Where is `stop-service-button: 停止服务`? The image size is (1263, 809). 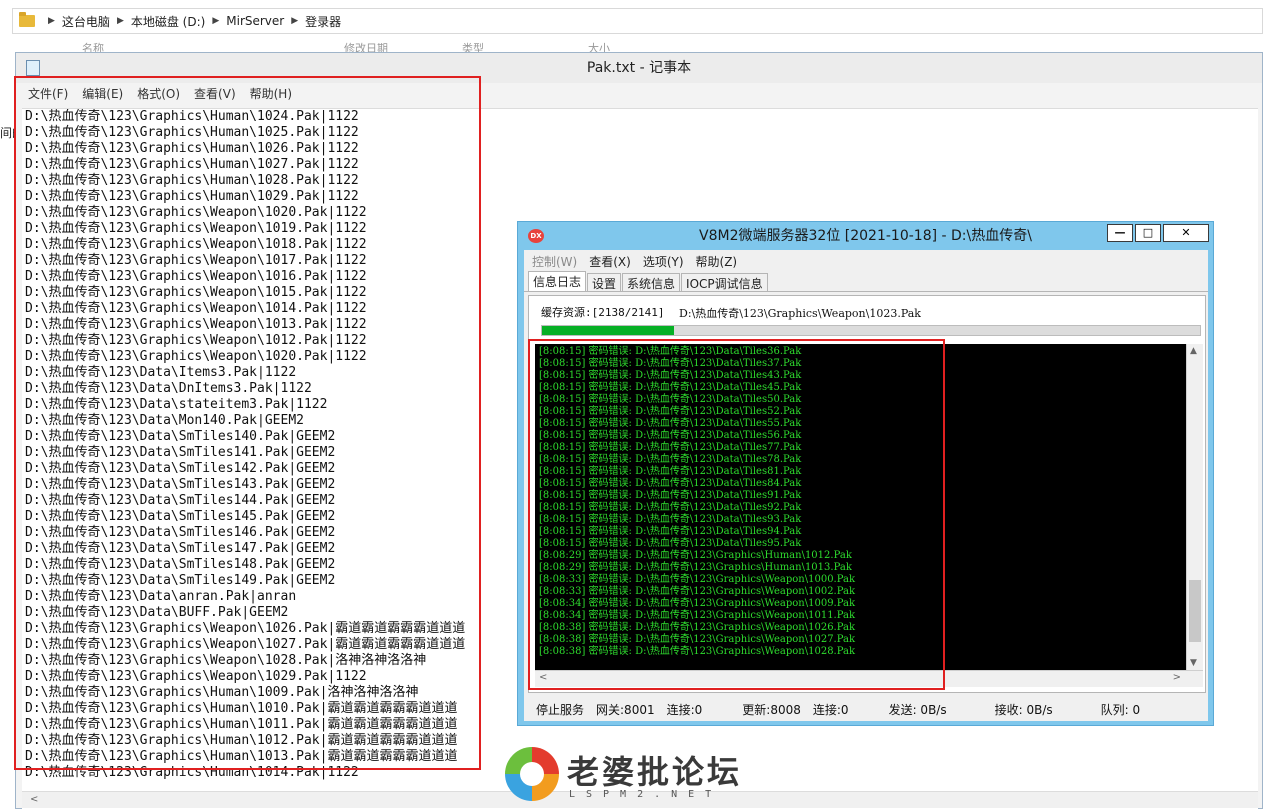 stop-service-button: 停止服务 is located at coordinates (560, 709).